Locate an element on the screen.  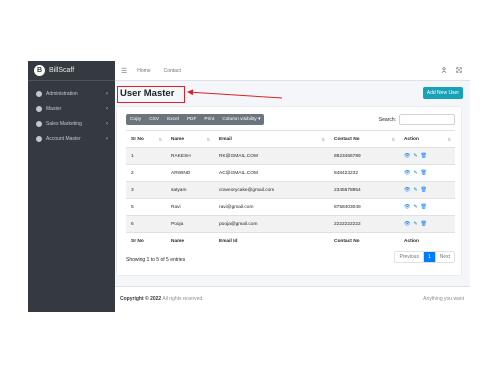
cell-sr-no: 6 is located at coordinates (146, 224).